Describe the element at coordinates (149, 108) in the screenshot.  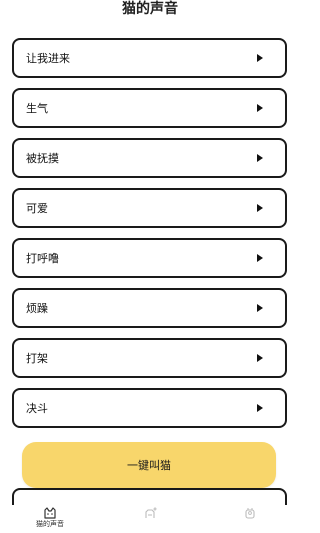
I see `sound-item-angry: 生气` at that location.